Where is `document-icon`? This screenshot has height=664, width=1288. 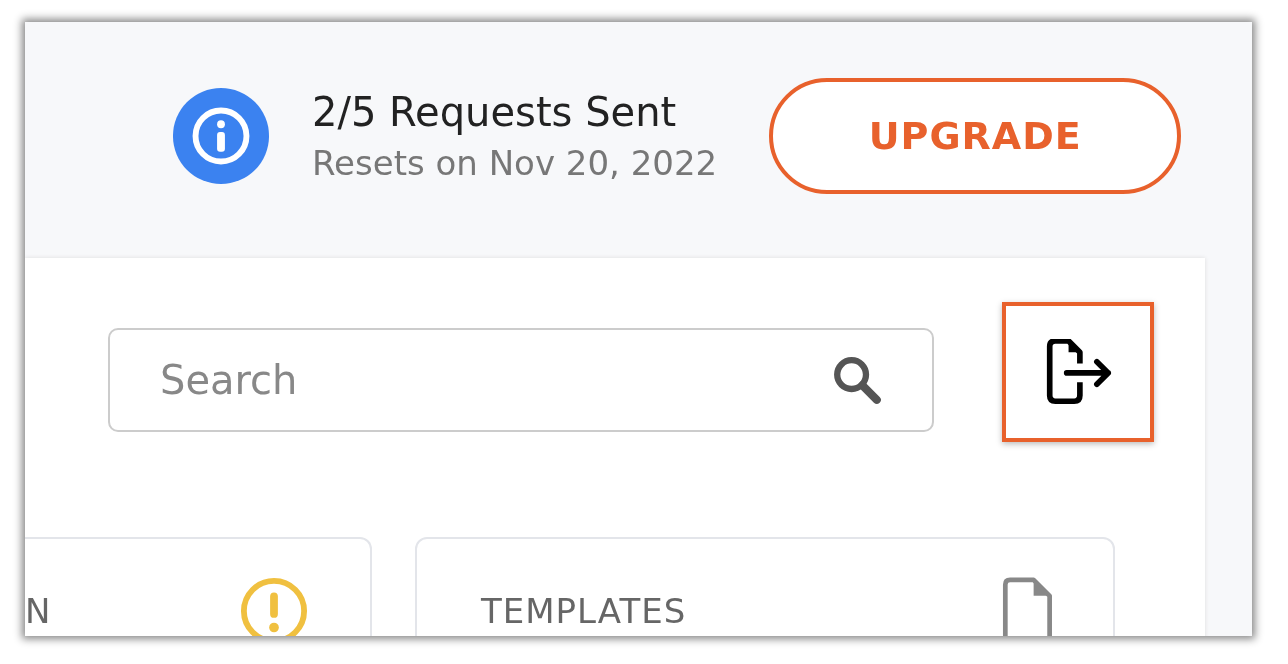
document-icon is located at coordinates (1027, 606).